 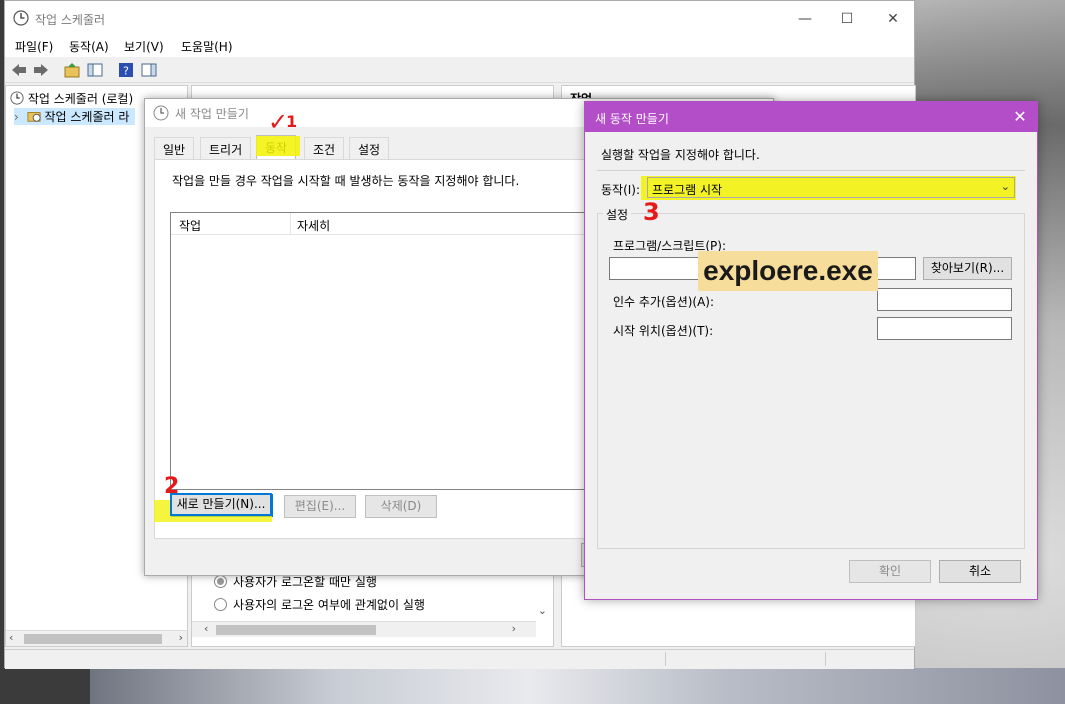 What do you see at coordinates (687, 190) in the screenshot?
I see `action-dropdown-value: 프로그램 시작` at bounding box center [687, 190].